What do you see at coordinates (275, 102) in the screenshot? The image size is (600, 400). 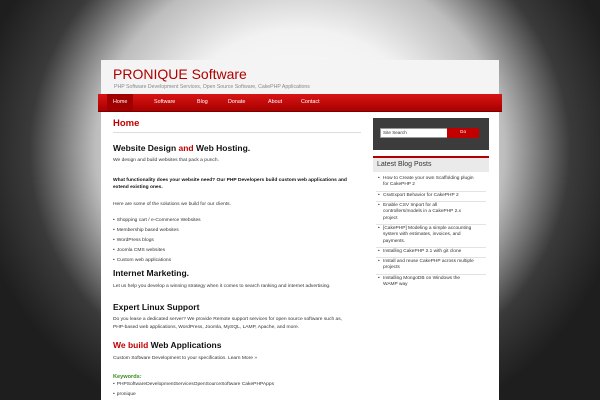 I see `nav-item-about: About` at bounding box center [275, 102].